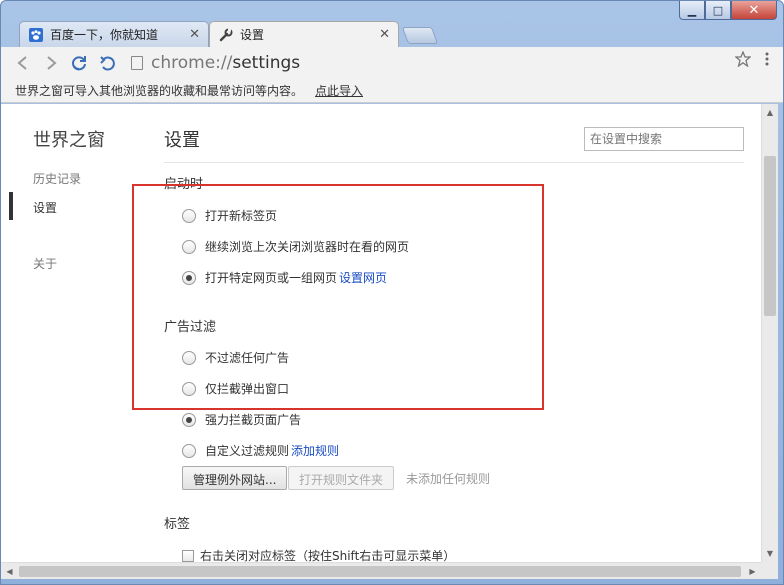 This screenshot has width=784, height=585. I want to click on sidebar-item-settings: 设置, so click(45, 207).